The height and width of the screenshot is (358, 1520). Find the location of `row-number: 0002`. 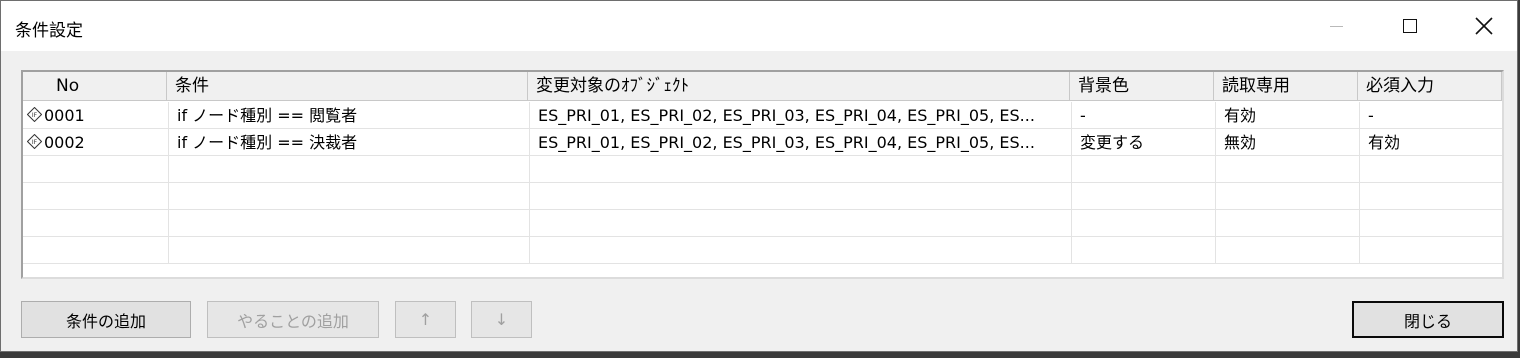

row-number: 0002 is located at coordinates (64, 142).